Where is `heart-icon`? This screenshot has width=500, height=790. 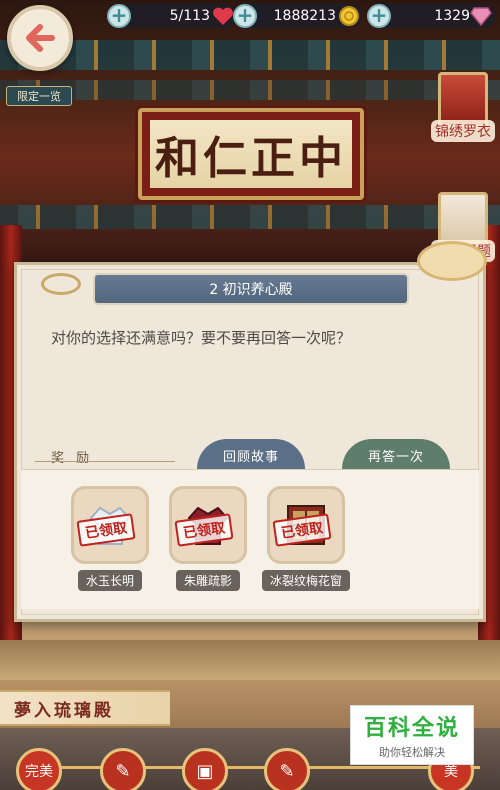 heart-icon is located at coordinates (223, 16).